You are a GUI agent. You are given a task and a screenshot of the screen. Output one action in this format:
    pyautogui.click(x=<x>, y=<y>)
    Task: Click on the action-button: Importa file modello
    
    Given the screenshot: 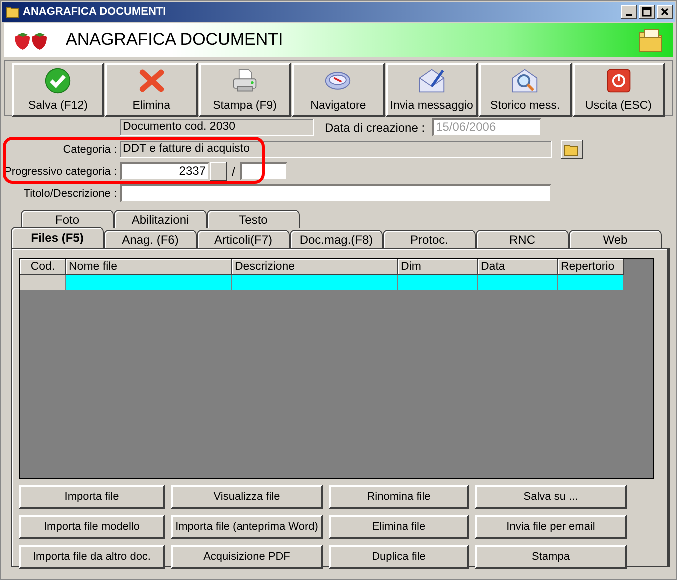 What is the action you would take?
    pyautogui.click(x=92, y=527)
    